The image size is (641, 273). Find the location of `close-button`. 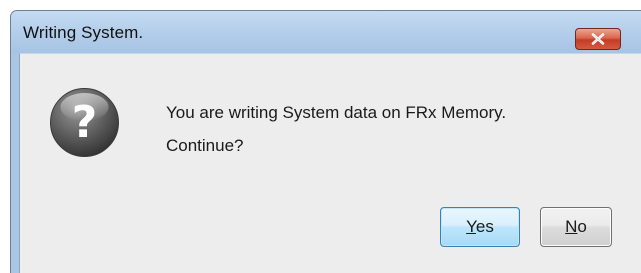

close-button is located at coordinates (598, 39).